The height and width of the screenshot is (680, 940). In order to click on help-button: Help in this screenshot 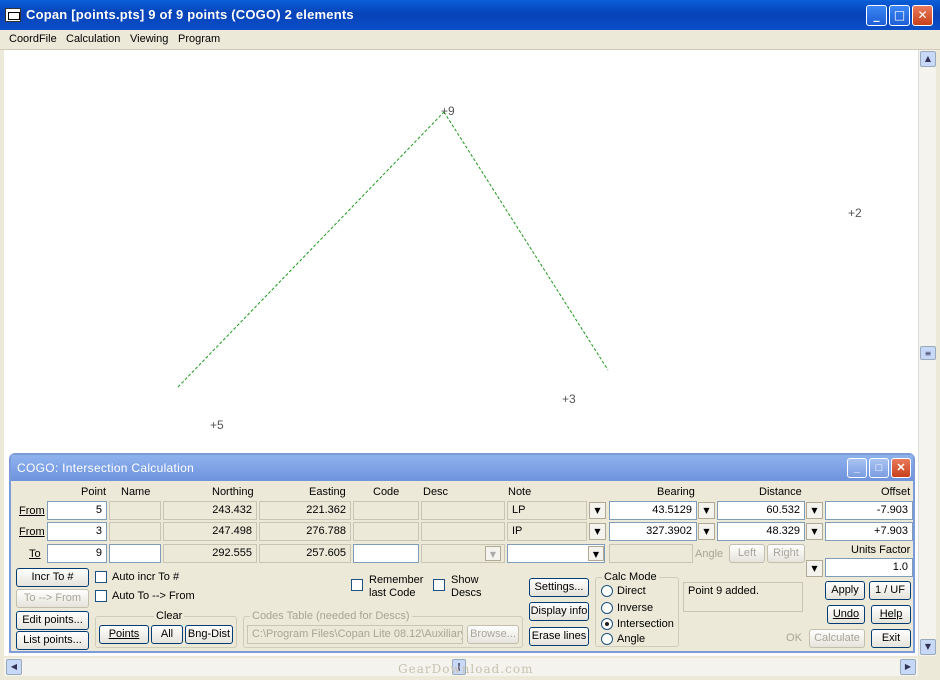, I will do `click(891, 614)`.